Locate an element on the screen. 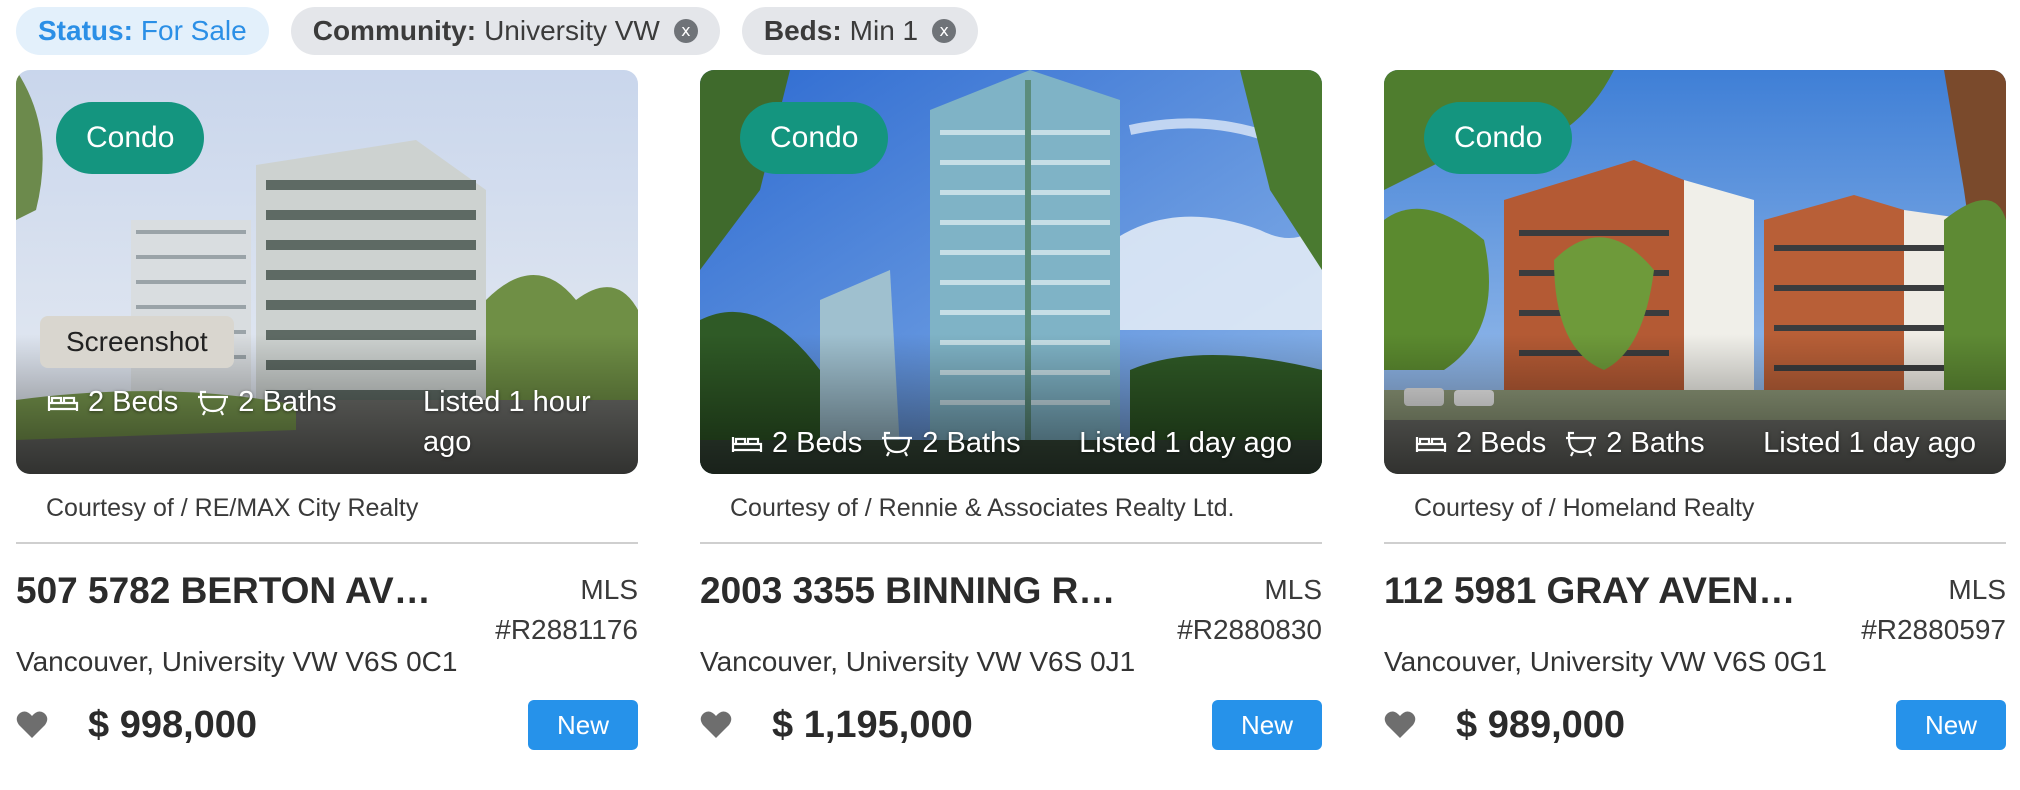 Image resolution: width=2020 pixels, height=790 pixels. filter-value: University VW is located at coordinates (572, 30).